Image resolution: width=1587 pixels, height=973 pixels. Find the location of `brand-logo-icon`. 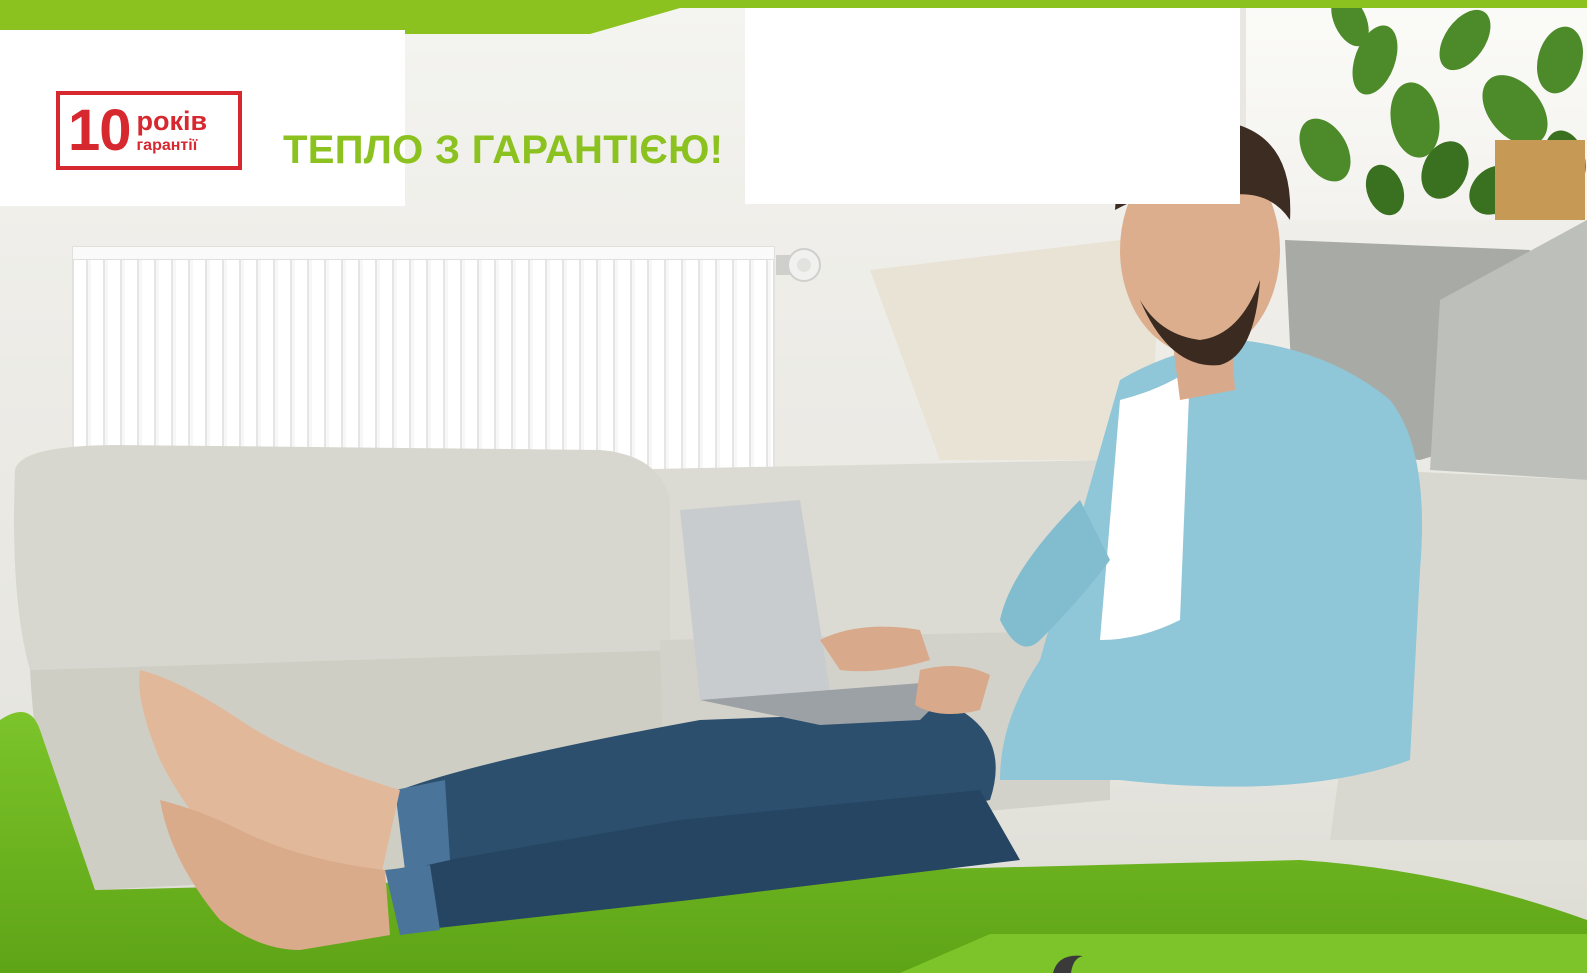

brand-logo-icon is located at coordinates (1068, 964).